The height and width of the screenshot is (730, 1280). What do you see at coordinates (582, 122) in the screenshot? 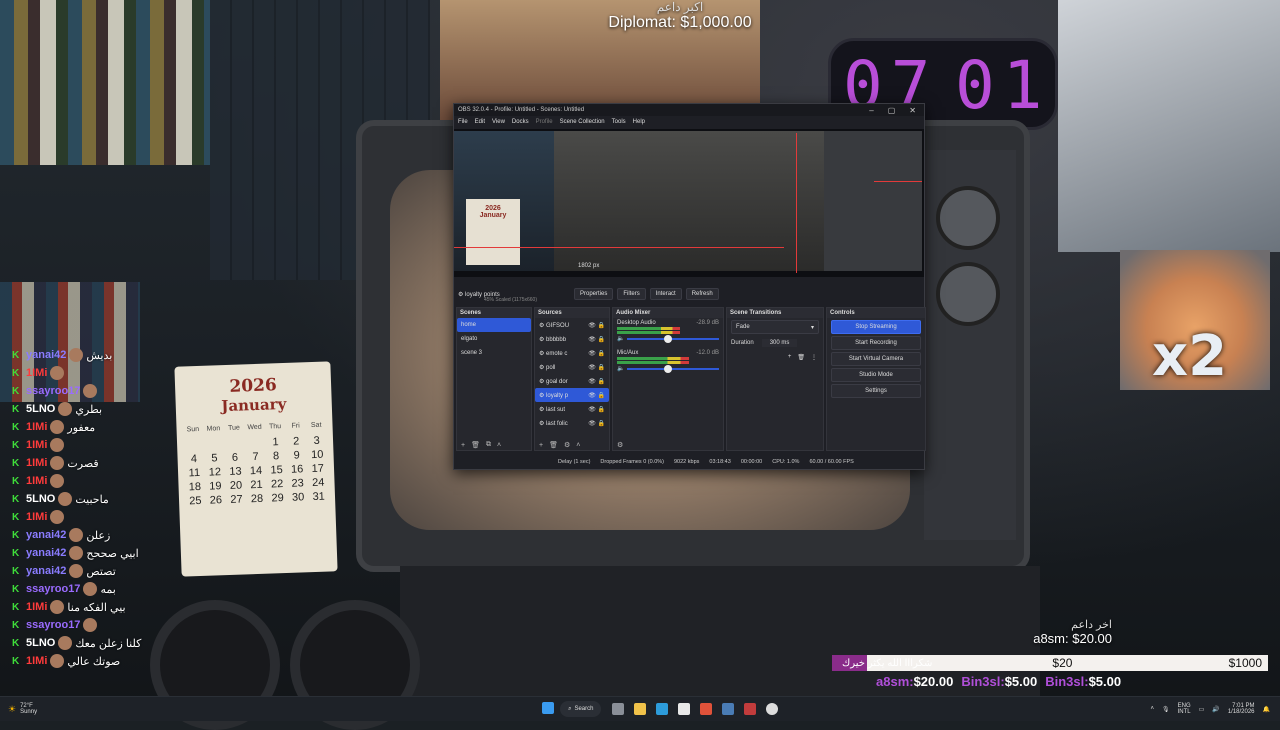
I see `menu-item-scene-collection: Scene Collection` at bounding box center [582, 122].